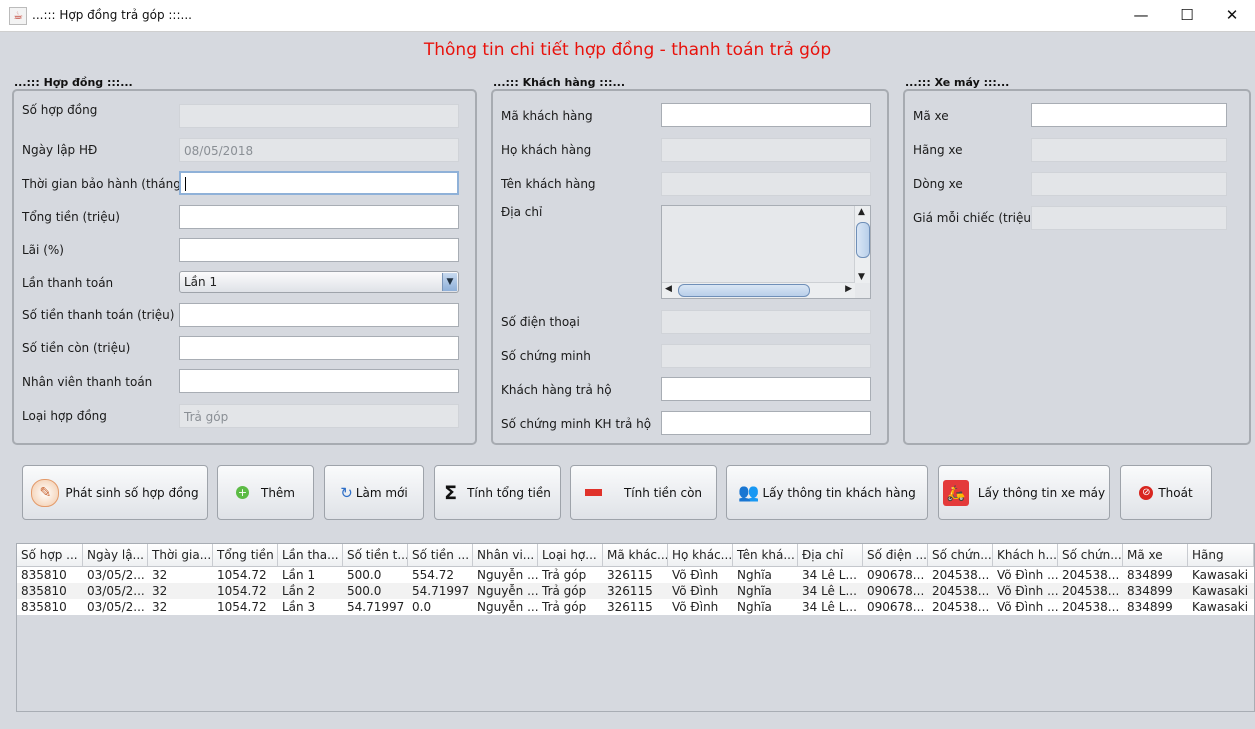 This screenshot has height=729, width=1255. I want to click on minimize-button: —, so click(1141, 15).